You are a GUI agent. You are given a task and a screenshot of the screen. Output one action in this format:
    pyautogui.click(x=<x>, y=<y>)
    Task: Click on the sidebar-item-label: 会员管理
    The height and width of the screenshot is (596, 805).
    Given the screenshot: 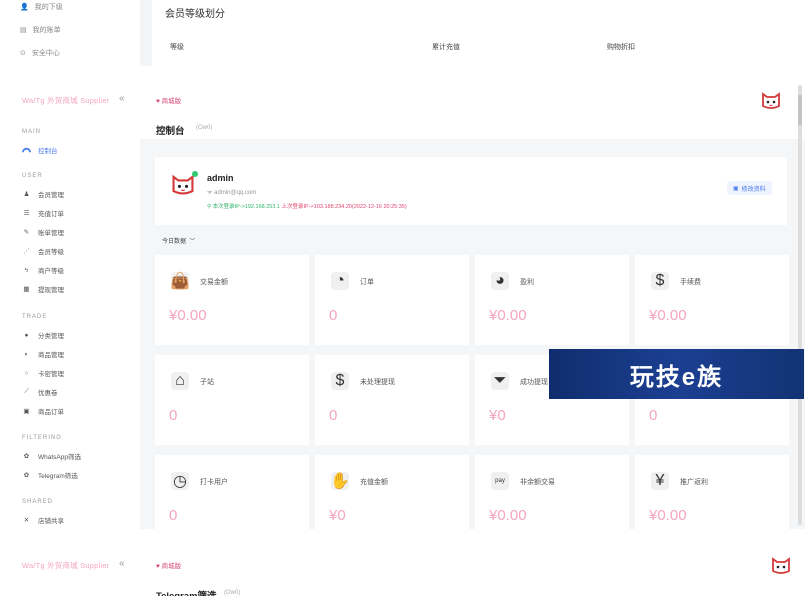 What is the action you would take?
    pyautogui.click(x=51, y=195)
    